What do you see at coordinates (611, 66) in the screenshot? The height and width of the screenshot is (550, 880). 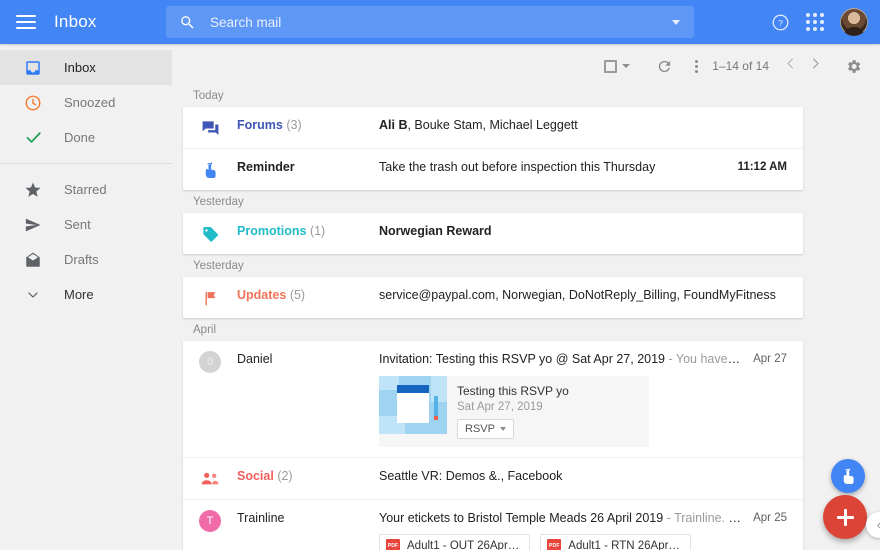 I see `checkbox-icon` at bounding box center [611, 66].